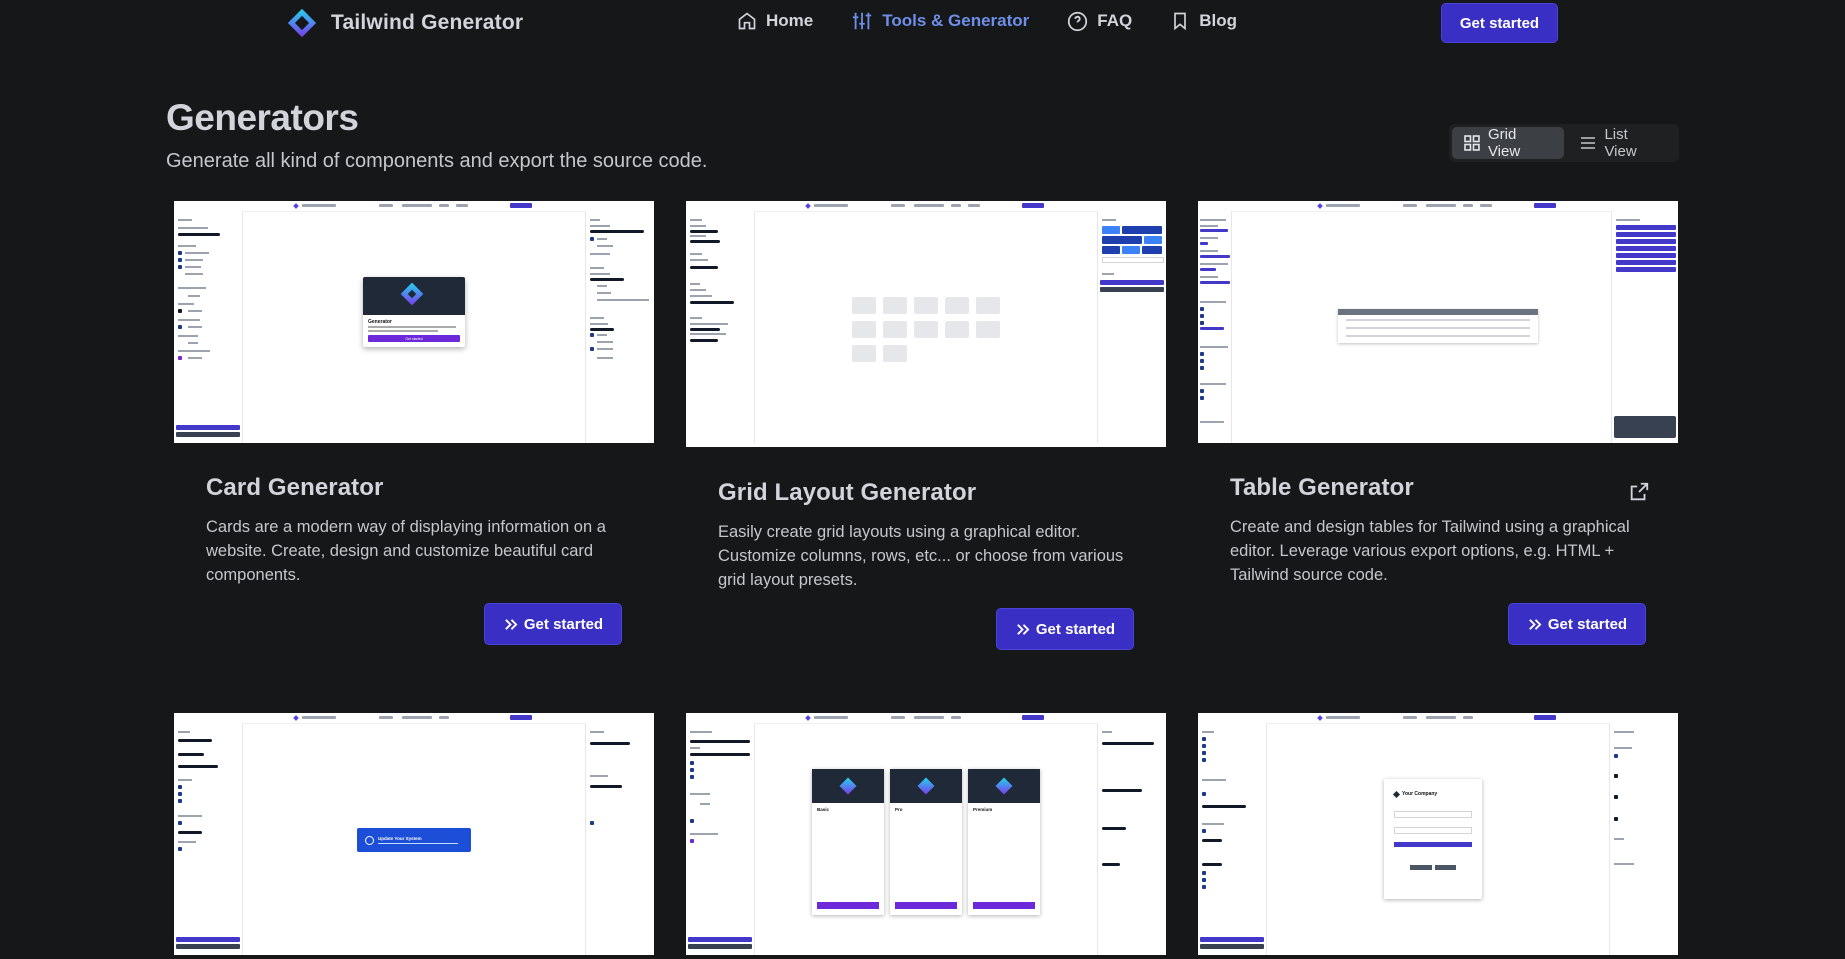 This screenshot has height=959, width=1845. I want to click on help-circle-icon, so click(1078, 21).